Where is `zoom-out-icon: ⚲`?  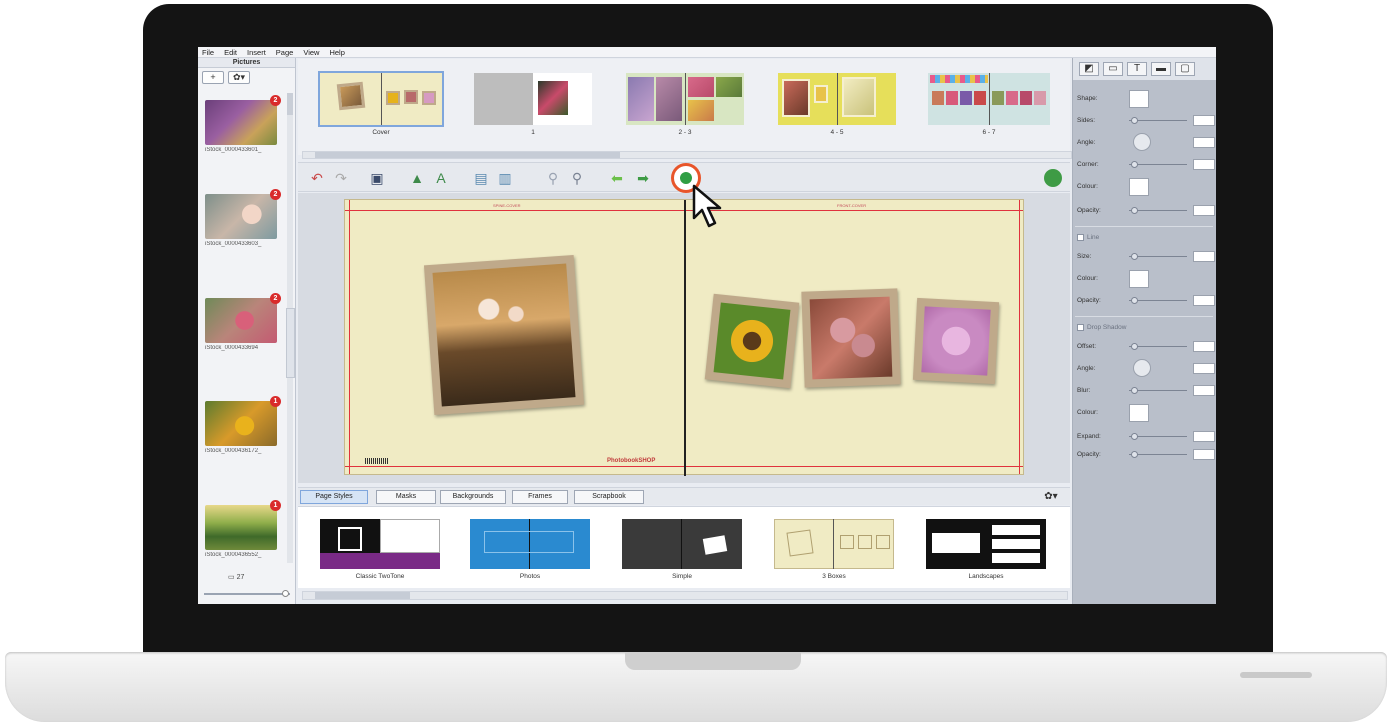 zoom-out-icon: ⚲ is located at coordinates (553, 178).